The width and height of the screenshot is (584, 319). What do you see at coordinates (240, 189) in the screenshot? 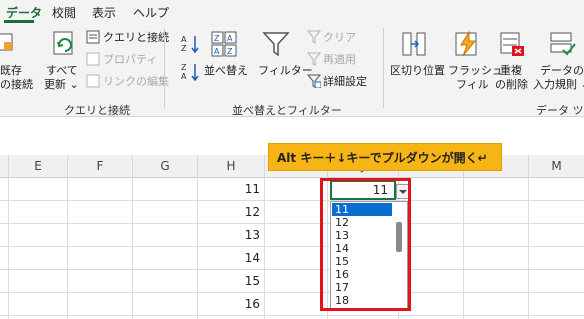
I see `cell-h-value: 11` at bounding box center [240, 189].